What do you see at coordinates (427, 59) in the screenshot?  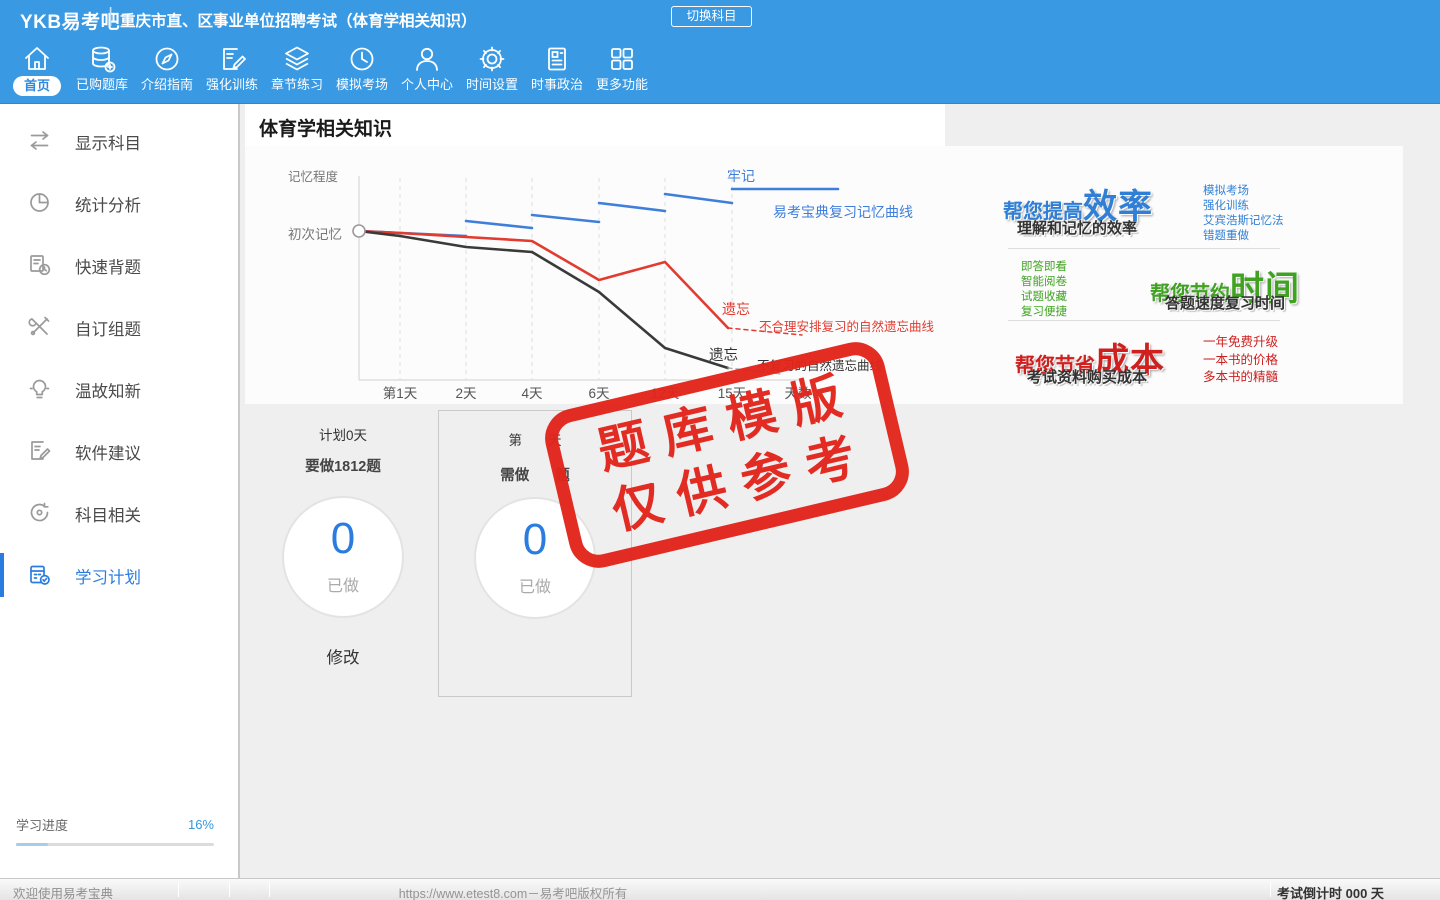 I see `user-icon` at bounding box center [427, 59].